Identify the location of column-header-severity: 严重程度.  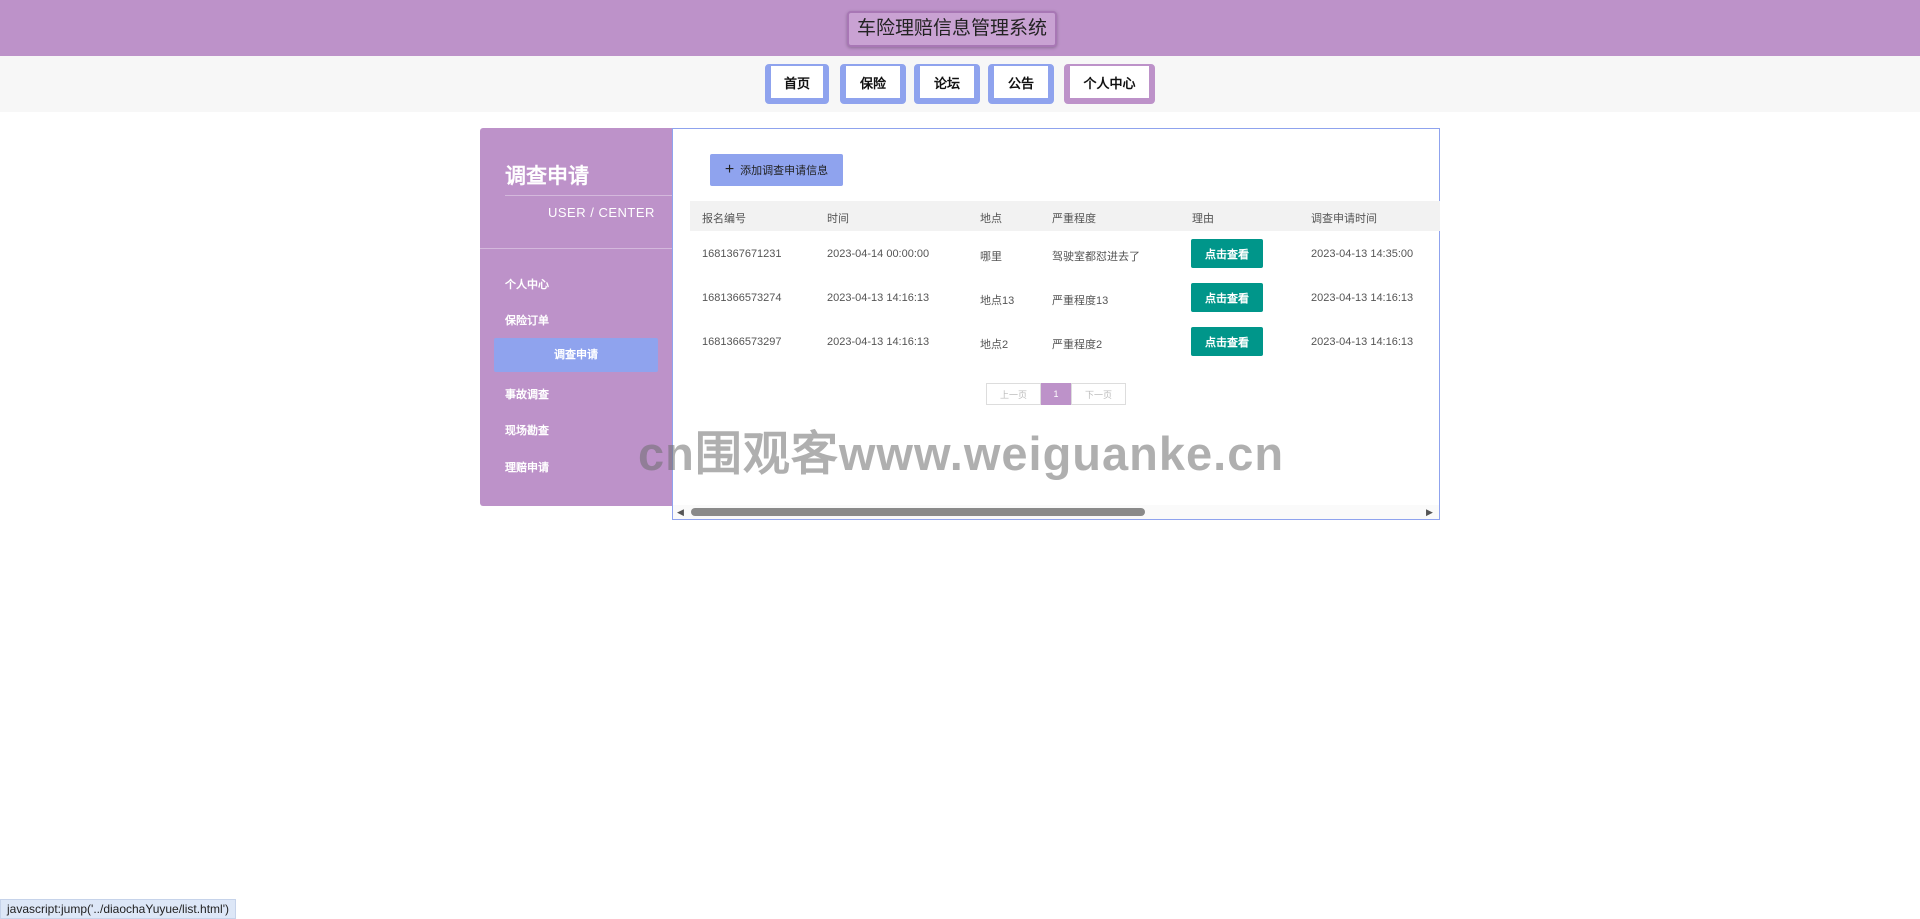
(1074, 219).